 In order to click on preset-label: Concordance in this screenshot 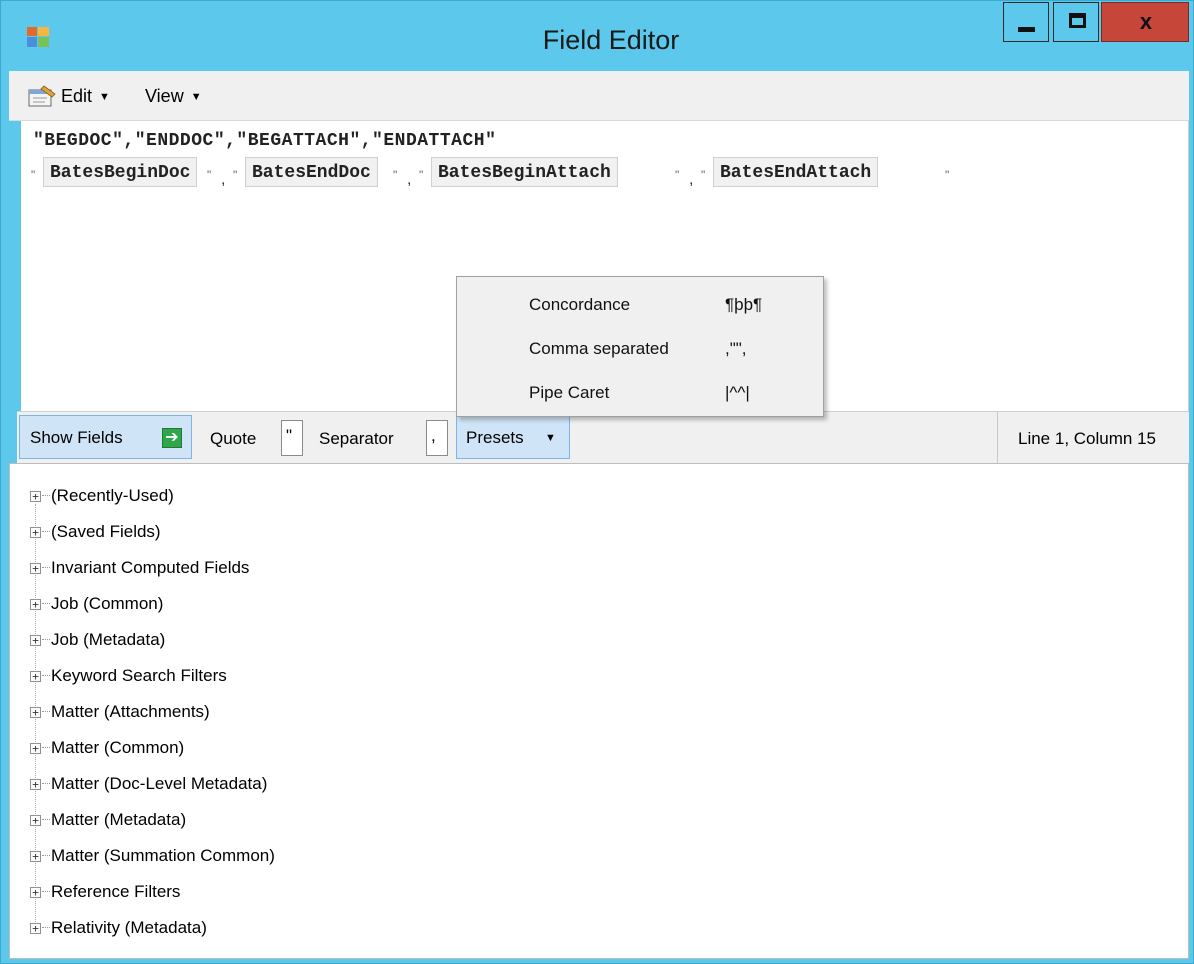, I will do `click(580, 304)`.